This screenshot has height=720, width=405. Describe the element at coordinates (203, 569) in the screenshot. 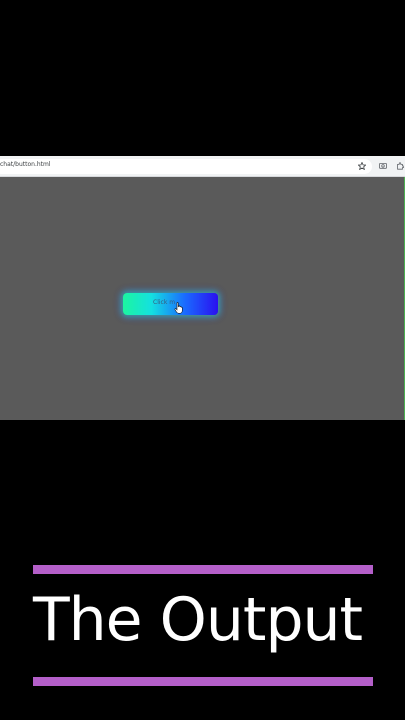

I see `caption-top-rule` at that location.